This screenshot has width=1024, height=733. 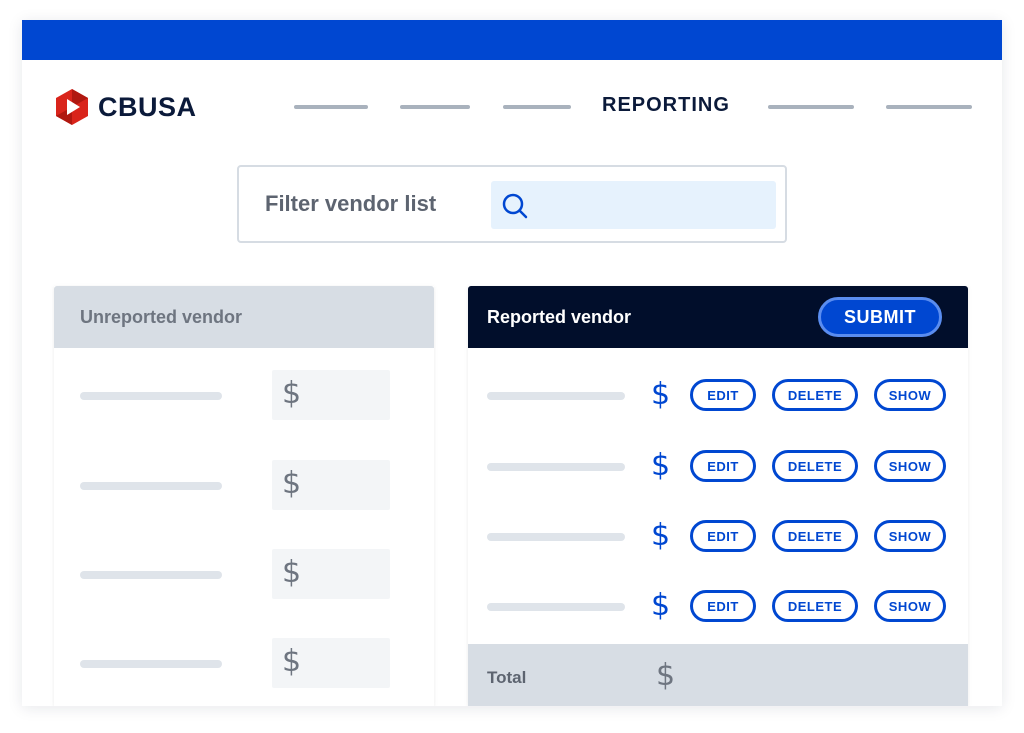 I want to click on filter-label: Filter vendor list, so click(x=351, y=203).